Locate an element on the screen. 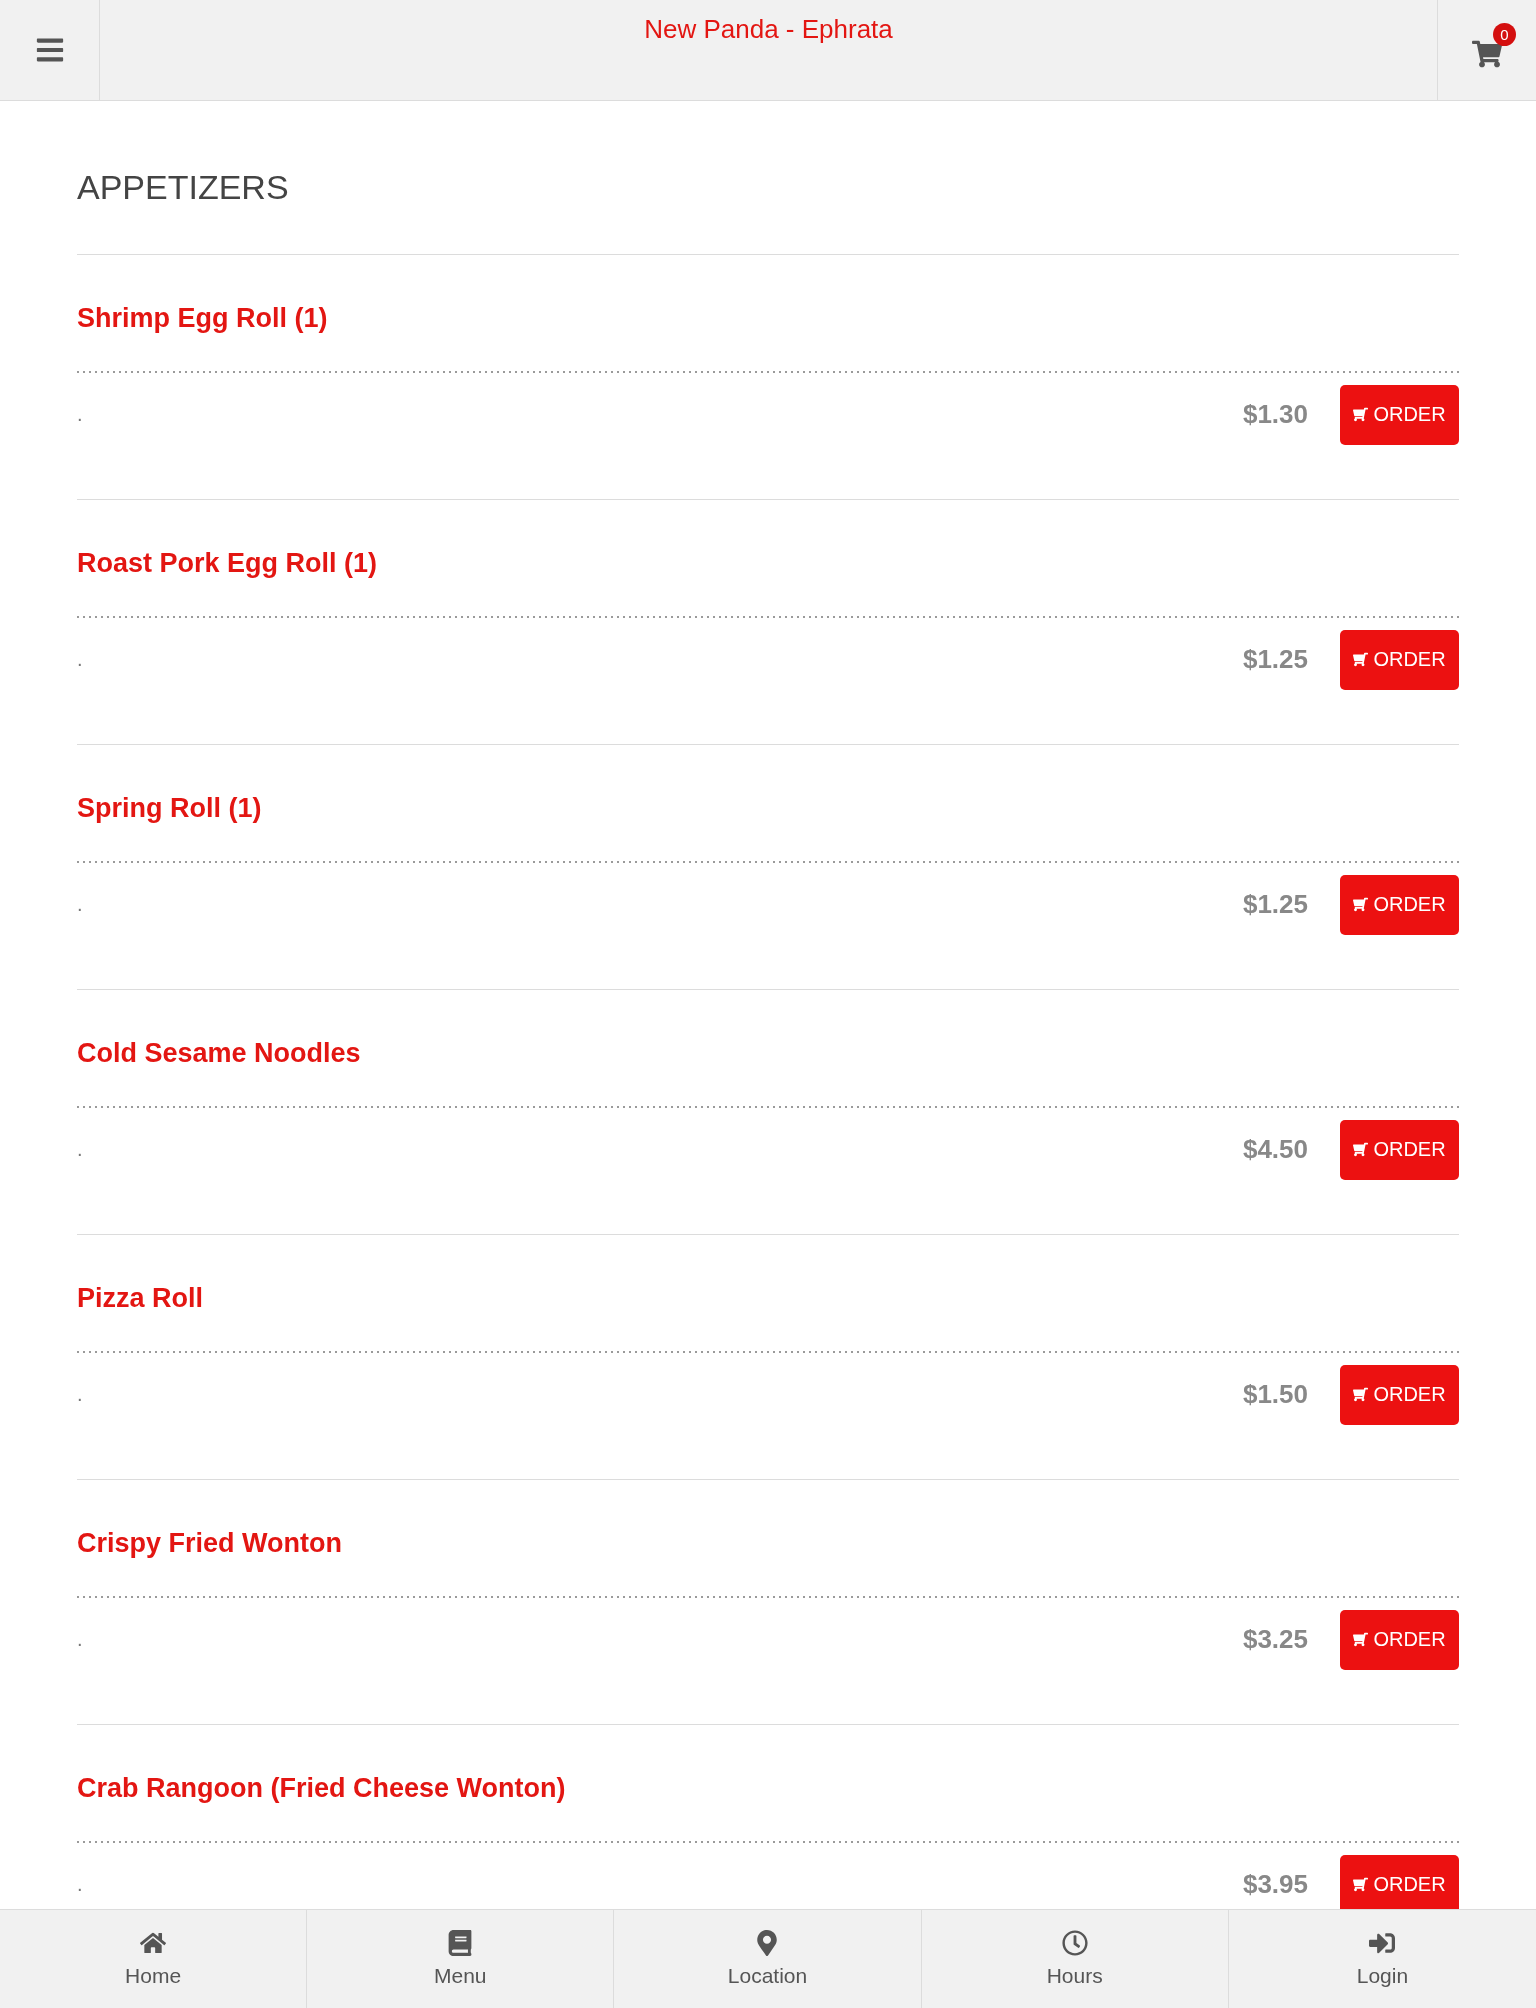  item-name: Cold Sesame Noodles is located at coordinates (219, 1053).